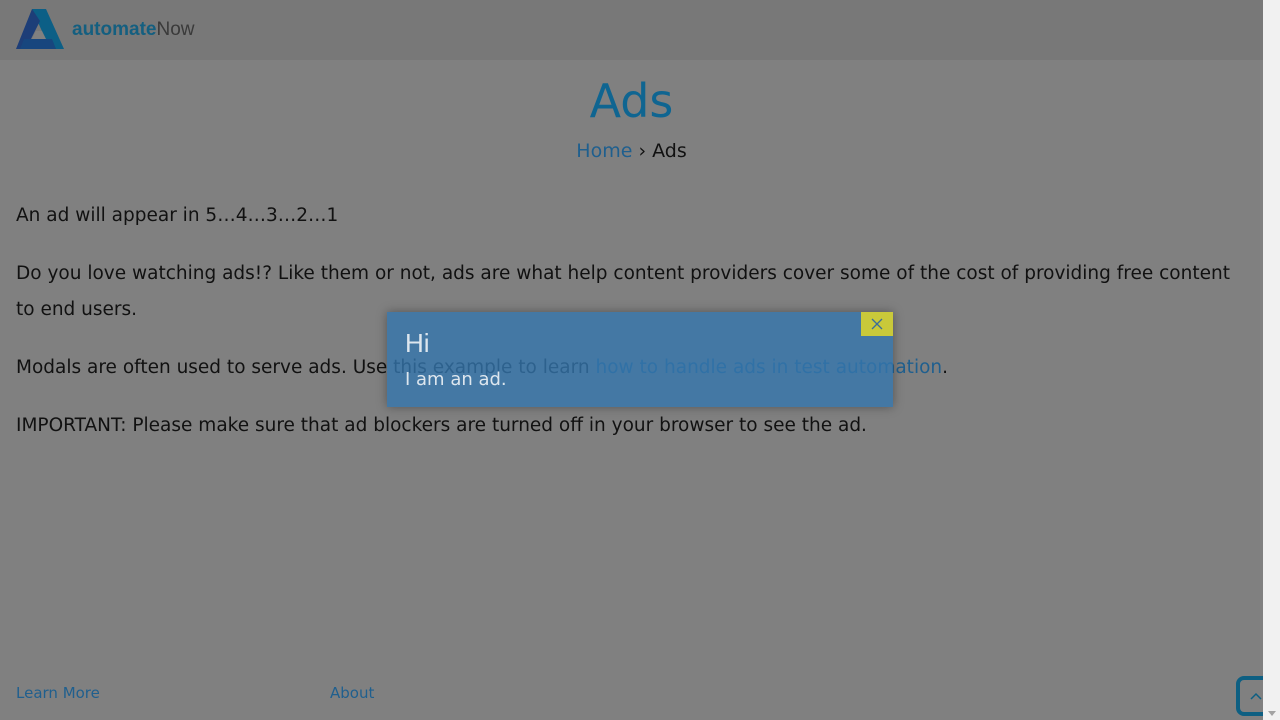  I want to click on breadcrumb-current: Ads, so click(669, 151).